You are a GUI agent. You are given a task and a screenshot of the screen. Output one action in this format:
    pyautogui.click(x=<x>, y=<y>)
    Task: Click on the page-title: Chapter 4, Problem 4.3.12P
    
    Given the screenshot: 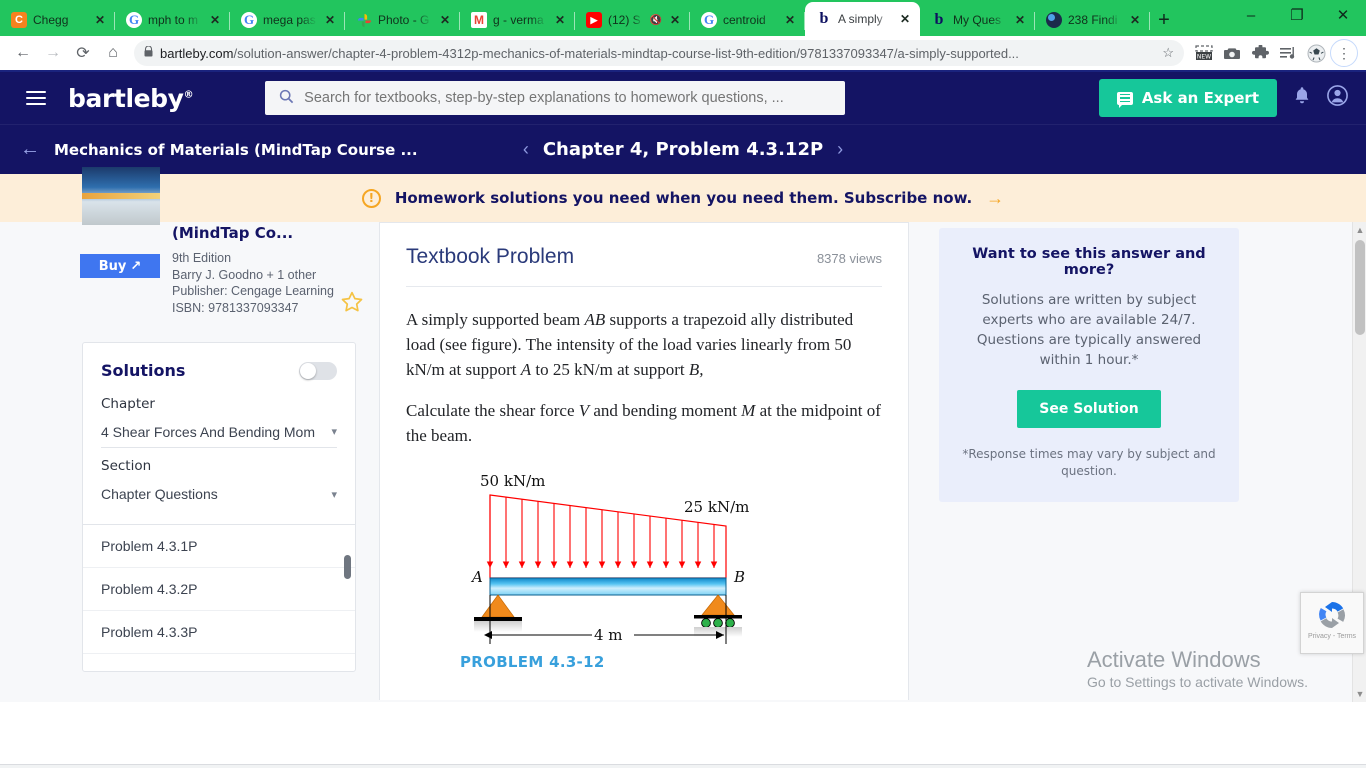 What is the action you would take?
    pyautogui.click(x=683, y=149)
    